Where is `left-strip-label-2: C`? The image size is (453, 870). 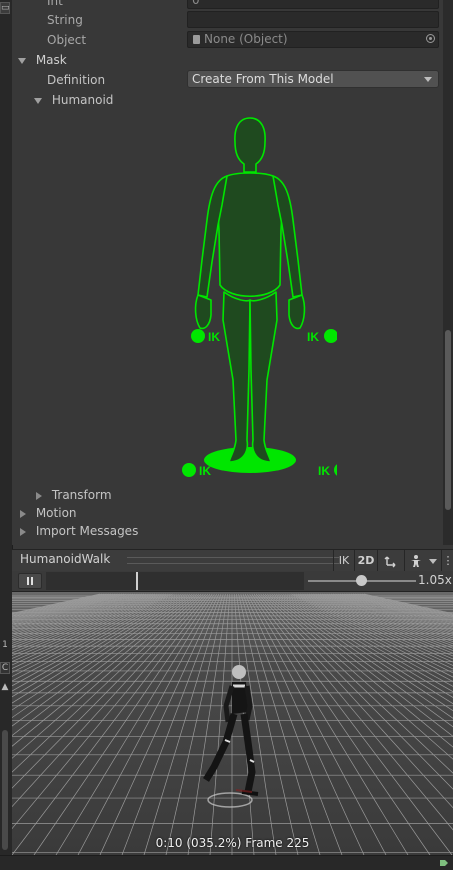 left-strip-label-2: C is located at coordinates (5, 668).